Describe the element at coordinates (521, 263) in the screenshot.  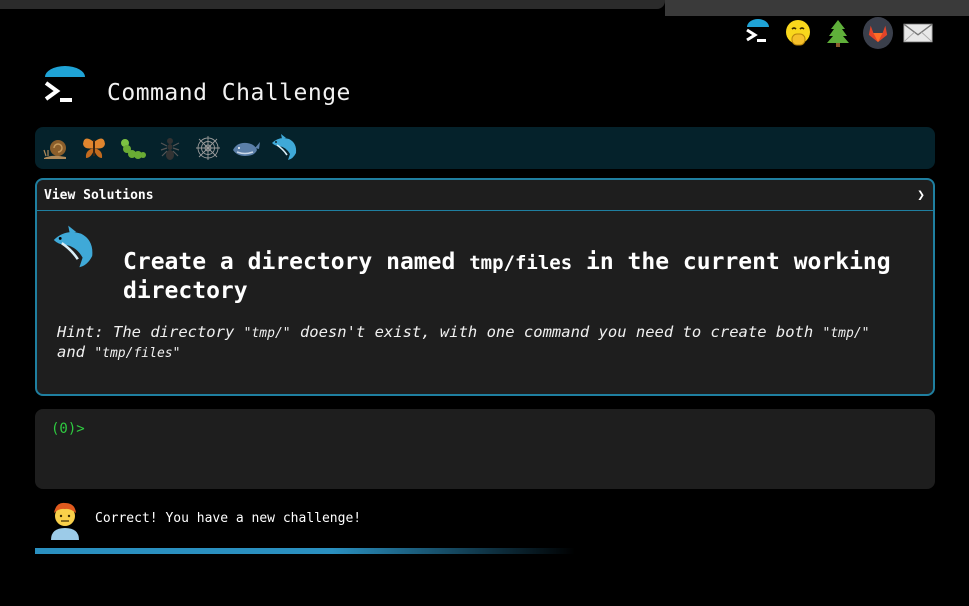
I see `challenge-title-code: tmp/files` at that location.